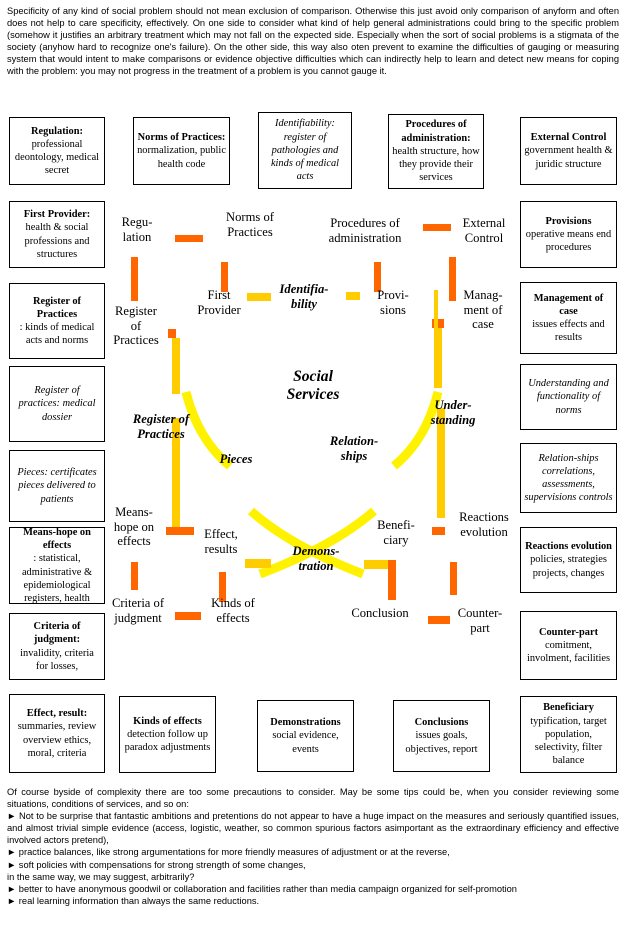 The width and height of the screenshot is (626, 950). I want to click on connector-beneficiary-conclusion, so click(392, 580).